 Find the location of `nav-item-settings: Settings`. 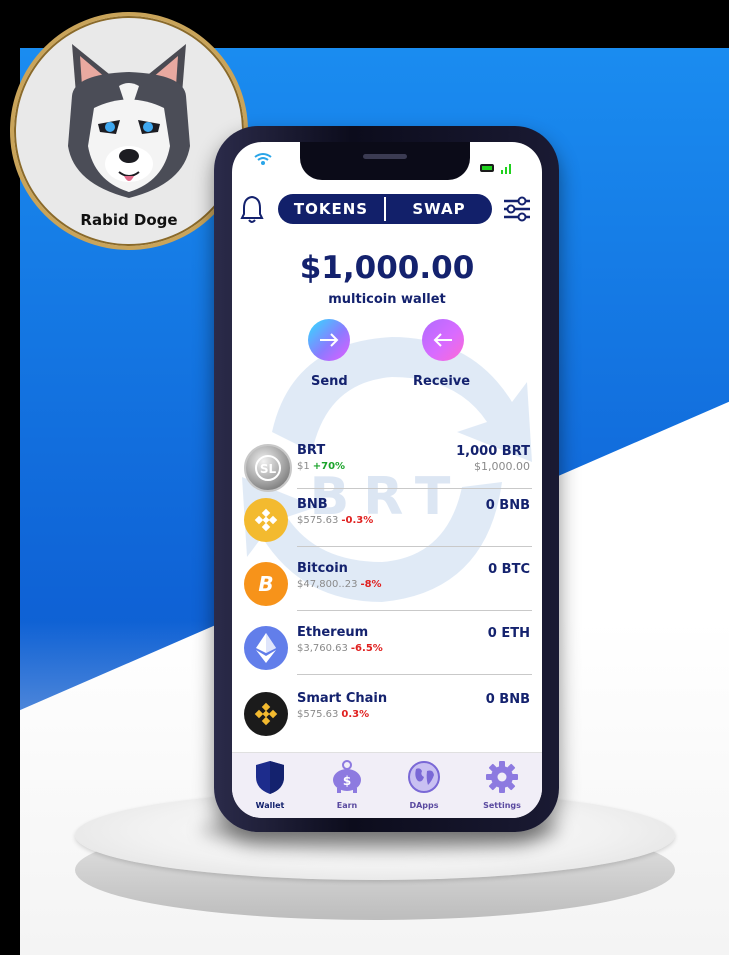

nav-item-settings: Settings is located at coordinates (502, 785).